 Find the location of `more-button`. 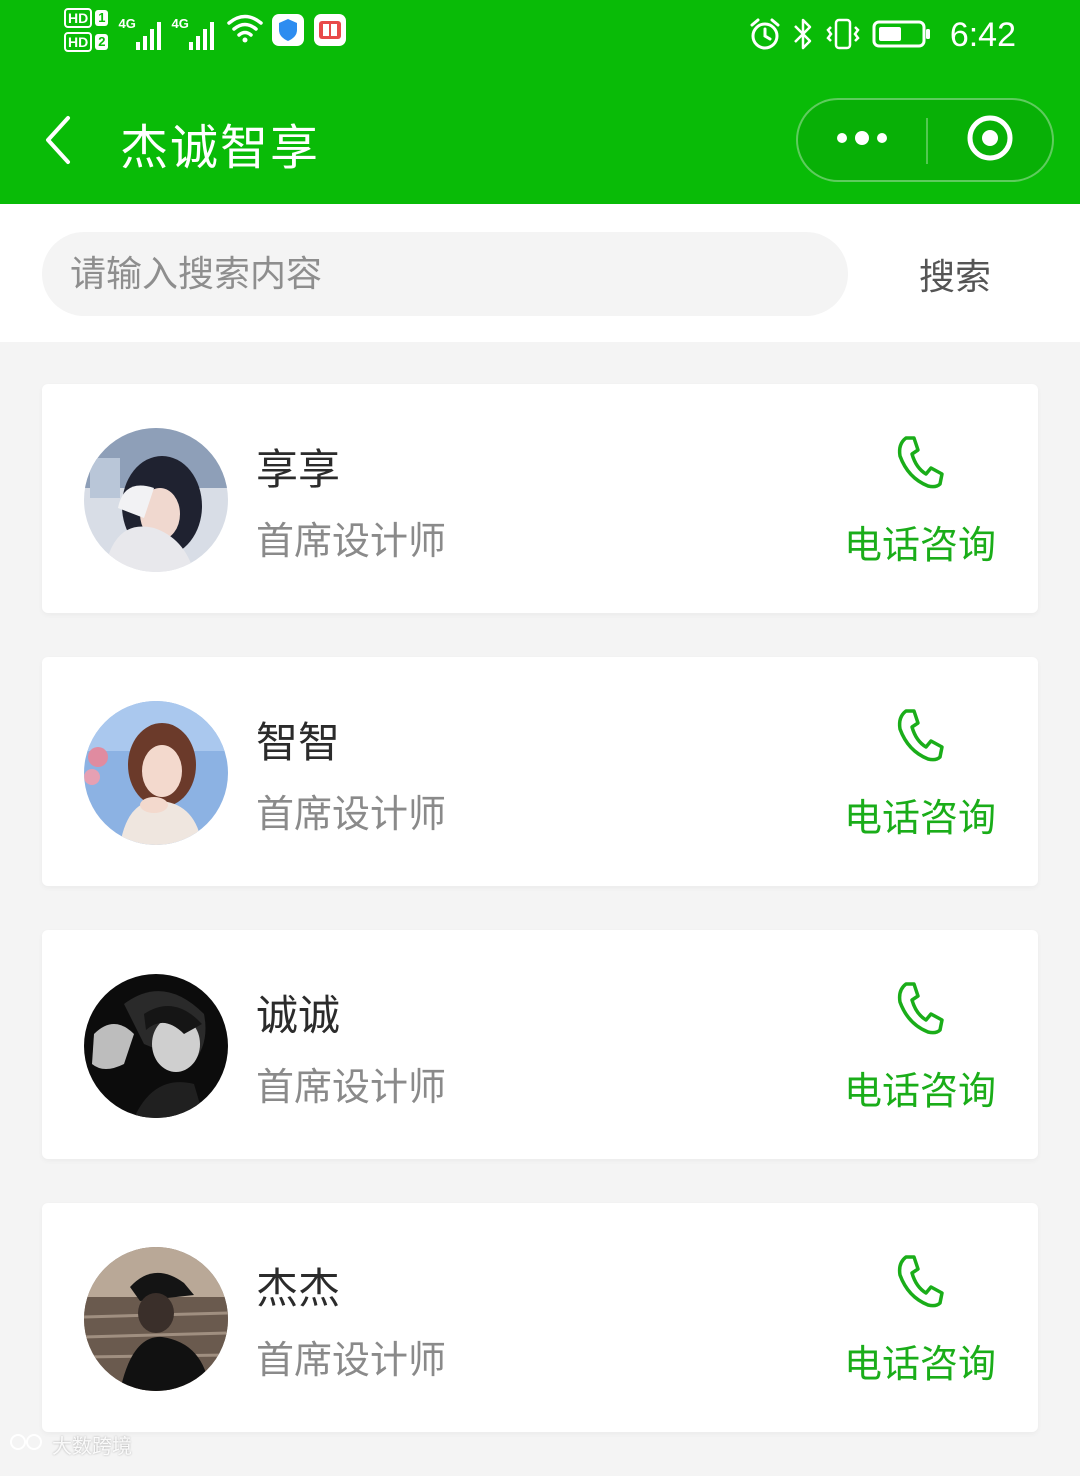

more-button is located at coordinates (862, 140).